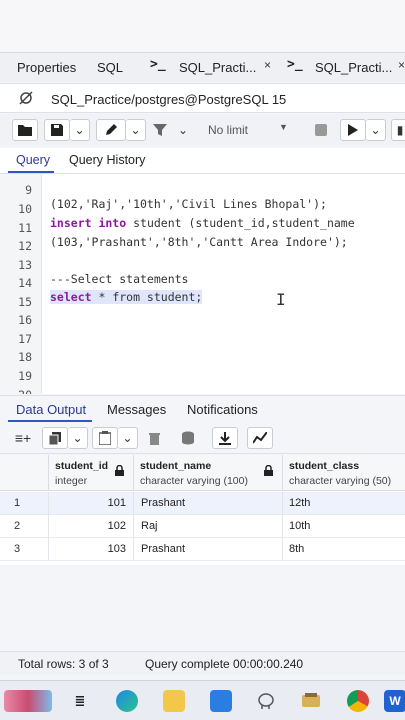  Describe the element at coordinates (324, 466) in the screenshot. I see `column-header: student_class` at that location.